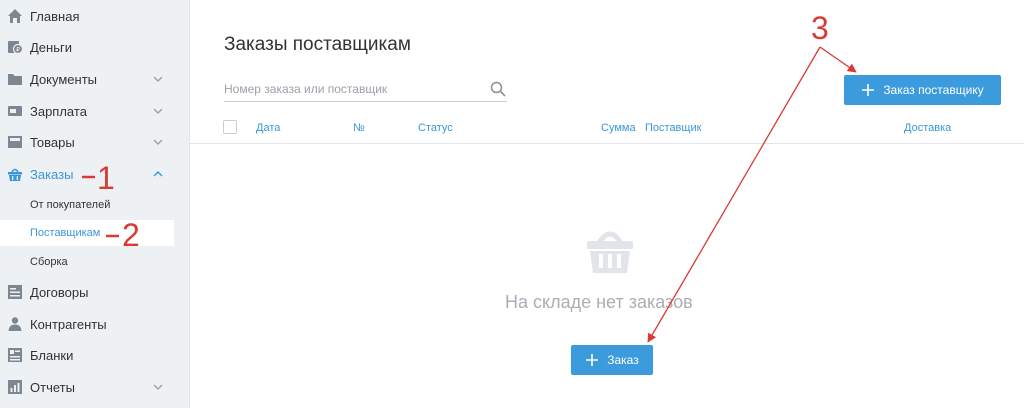 Image resolution: width=1024 pixels, height=408 pixels. I want to click on add-order-button: Заказ, so click(612, 360).